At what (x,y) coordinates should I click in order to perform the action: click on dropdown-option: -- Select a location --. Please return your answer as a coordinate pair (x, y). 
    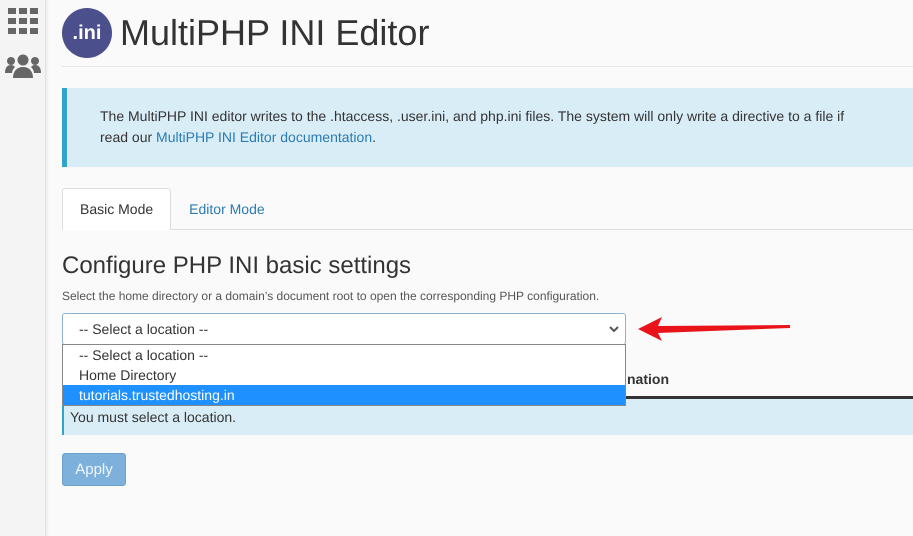
    Looking at the image, I should click on (344, 355).